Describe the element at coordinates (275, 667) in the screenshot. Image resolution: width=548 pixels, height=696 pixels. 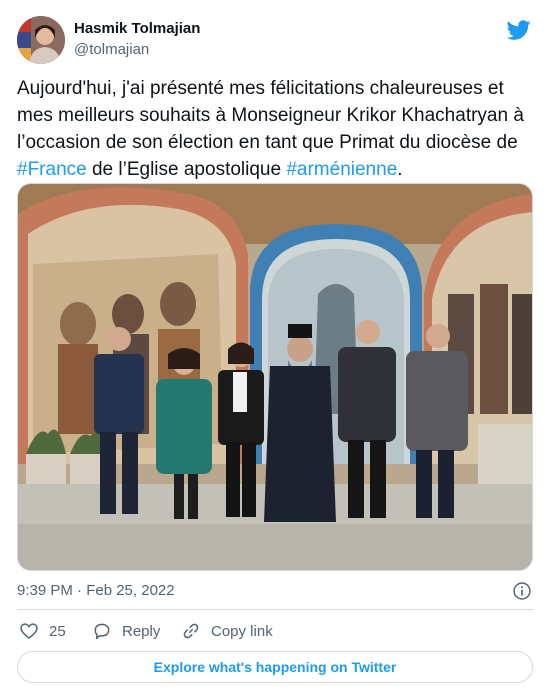
I see `explore-button: Explore what's happening on Twitter` at that location.